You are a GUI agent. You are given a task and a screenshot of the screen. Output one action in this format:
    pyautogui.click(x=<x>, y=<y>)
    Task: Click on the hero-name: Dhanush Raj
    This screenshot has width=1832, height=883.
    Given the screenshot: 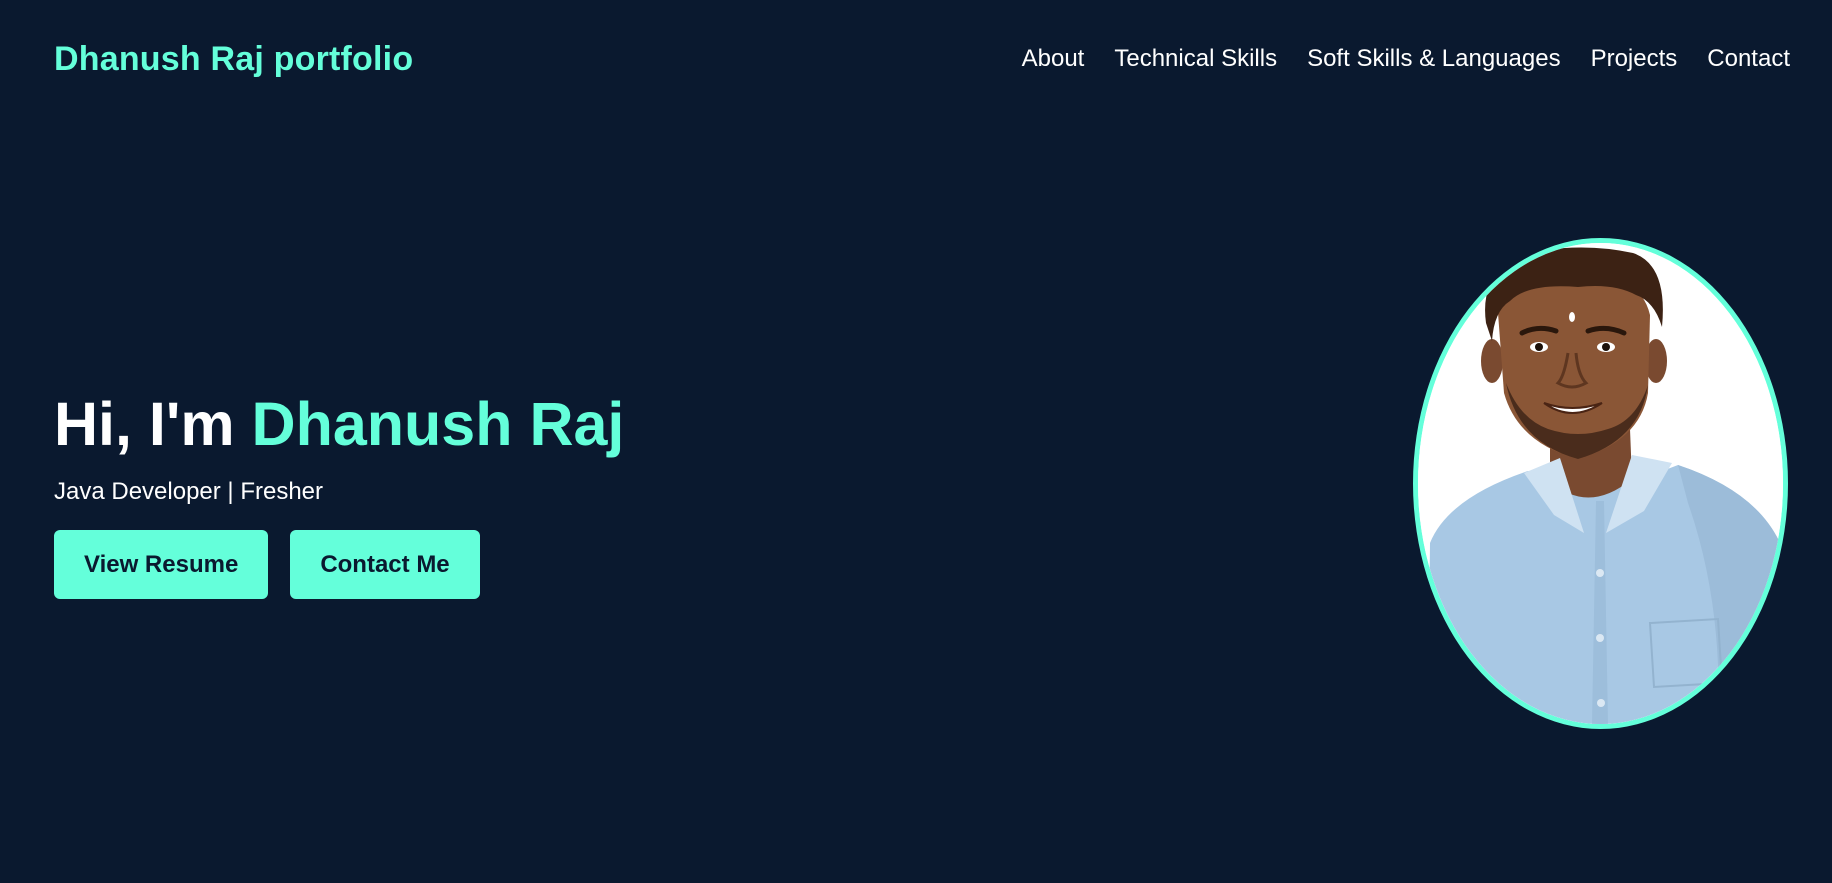 What is the action you would take?
    pyautogui.click(x=438, y=424)
    